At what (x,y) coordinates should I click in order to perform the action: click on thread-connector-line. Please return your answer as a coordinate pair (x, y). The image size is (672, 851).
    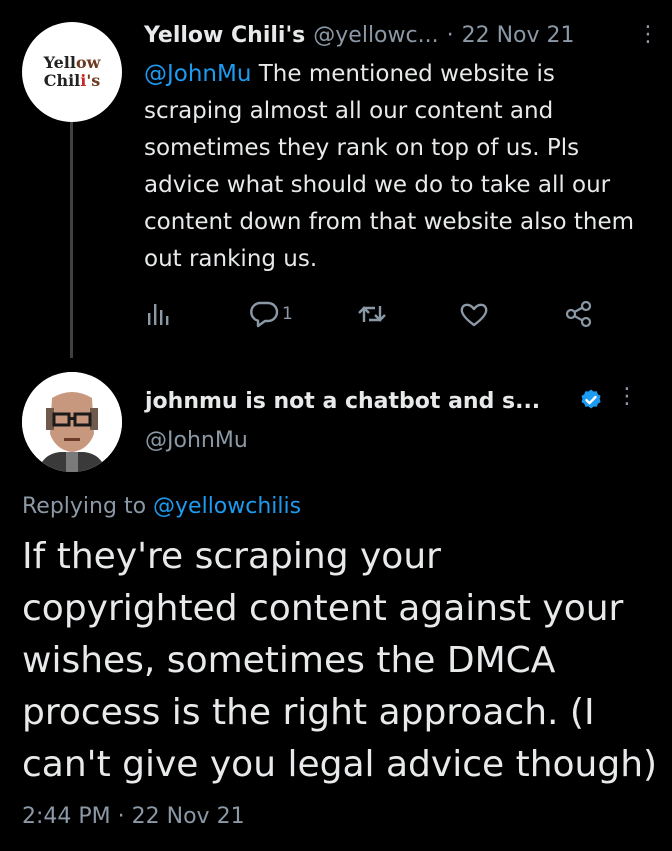
    Looking at the image, I should click on (71, 229).